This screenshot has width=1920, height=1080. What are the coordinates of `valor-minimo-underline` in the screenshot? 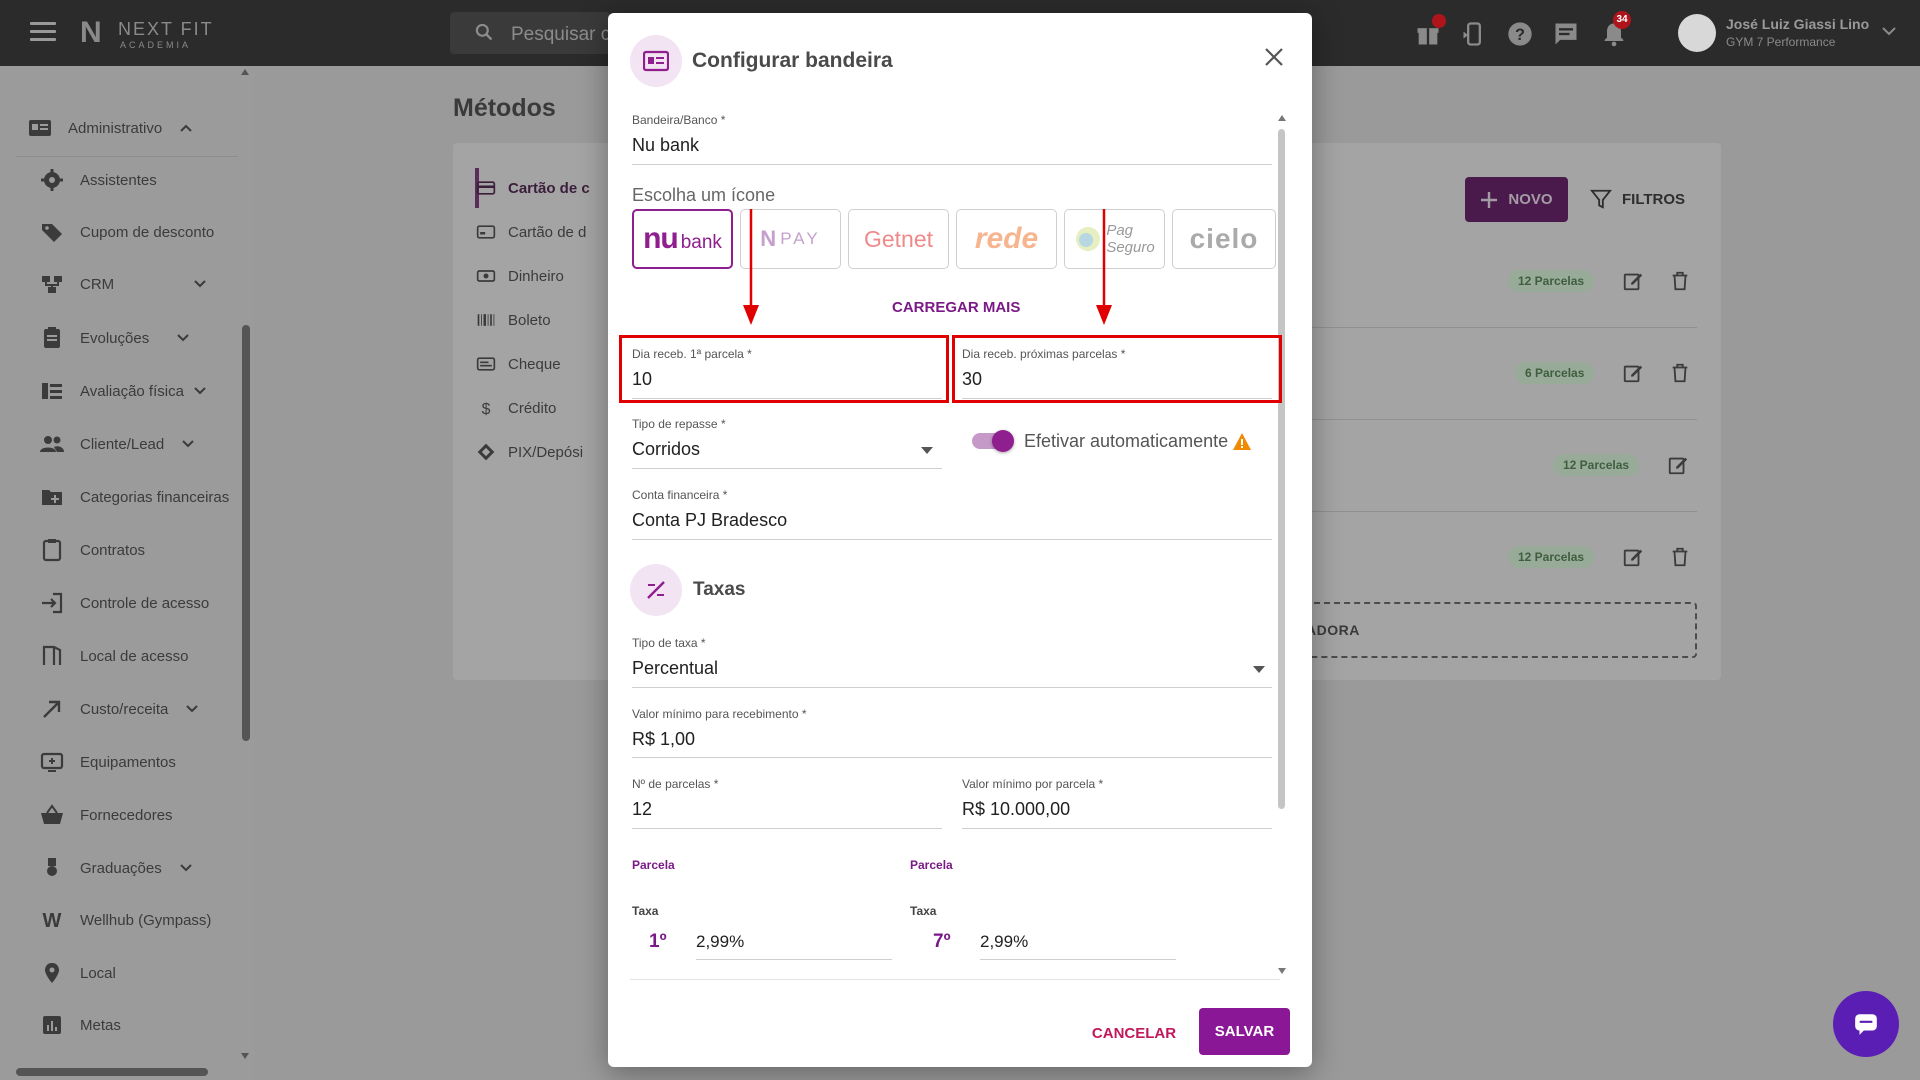 It's located at (952, 757).